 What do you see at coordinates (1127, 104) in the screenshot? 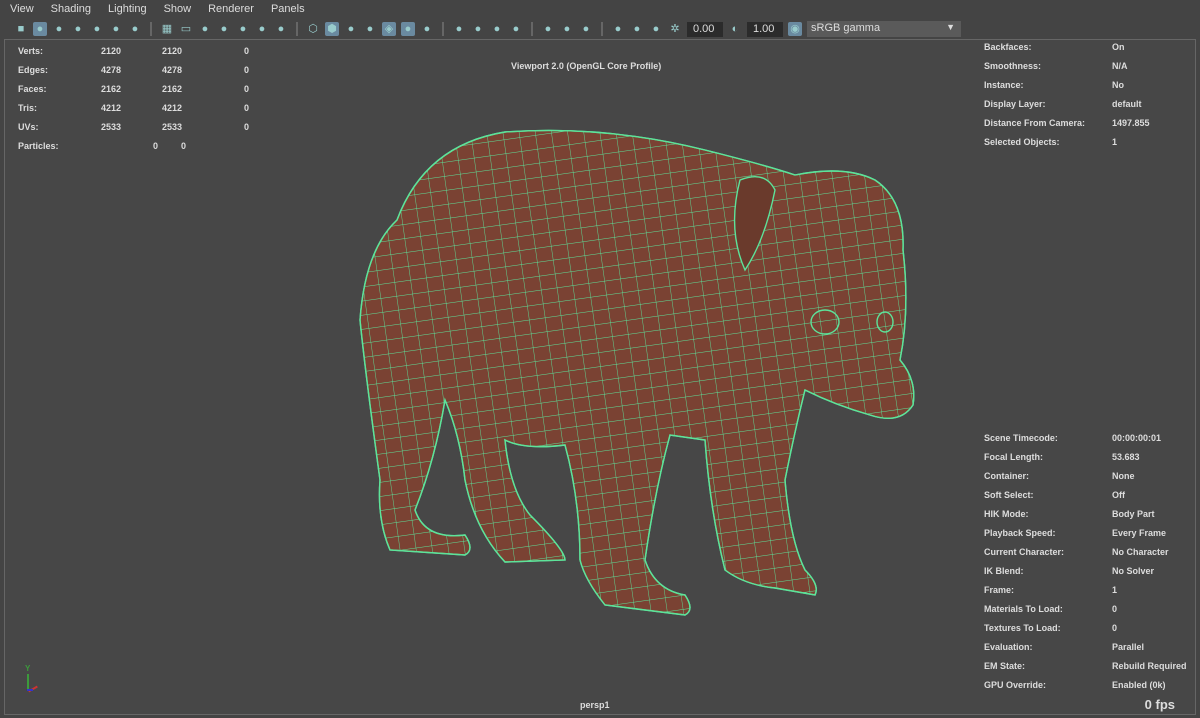
I see `hud-value: default` at bounding box center [1127, 104].